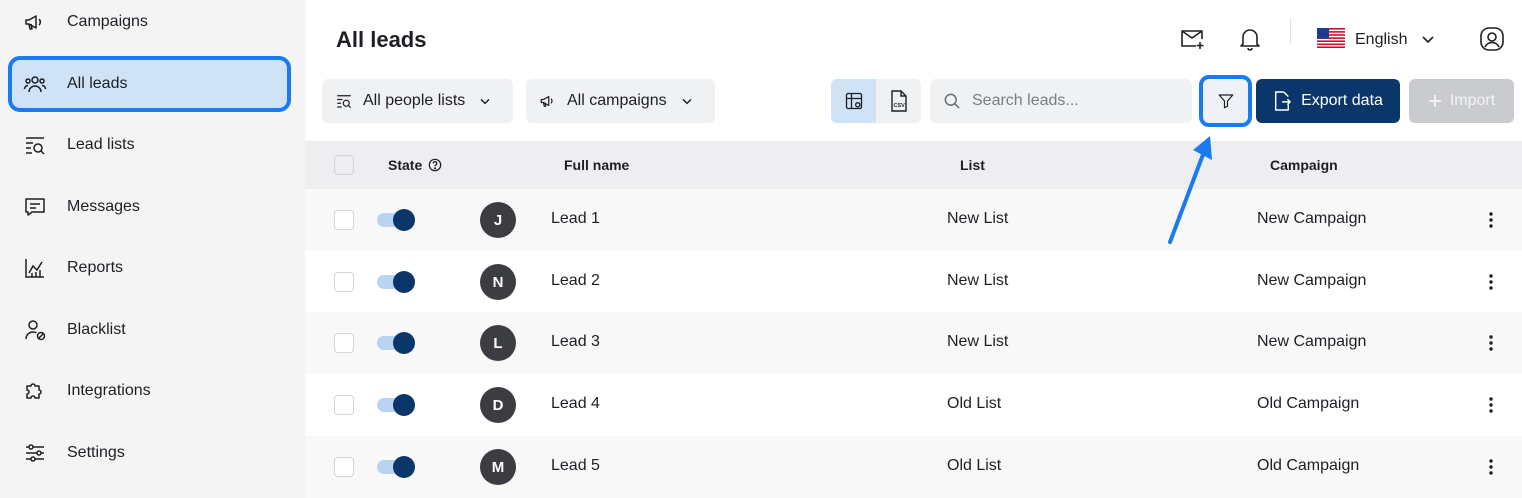 This screenshot has width=1522, height=498. What do you see at coordinates (35, 330) in the screenshot?
I see `user-blocked-icon` at bounding box center [35, 330].